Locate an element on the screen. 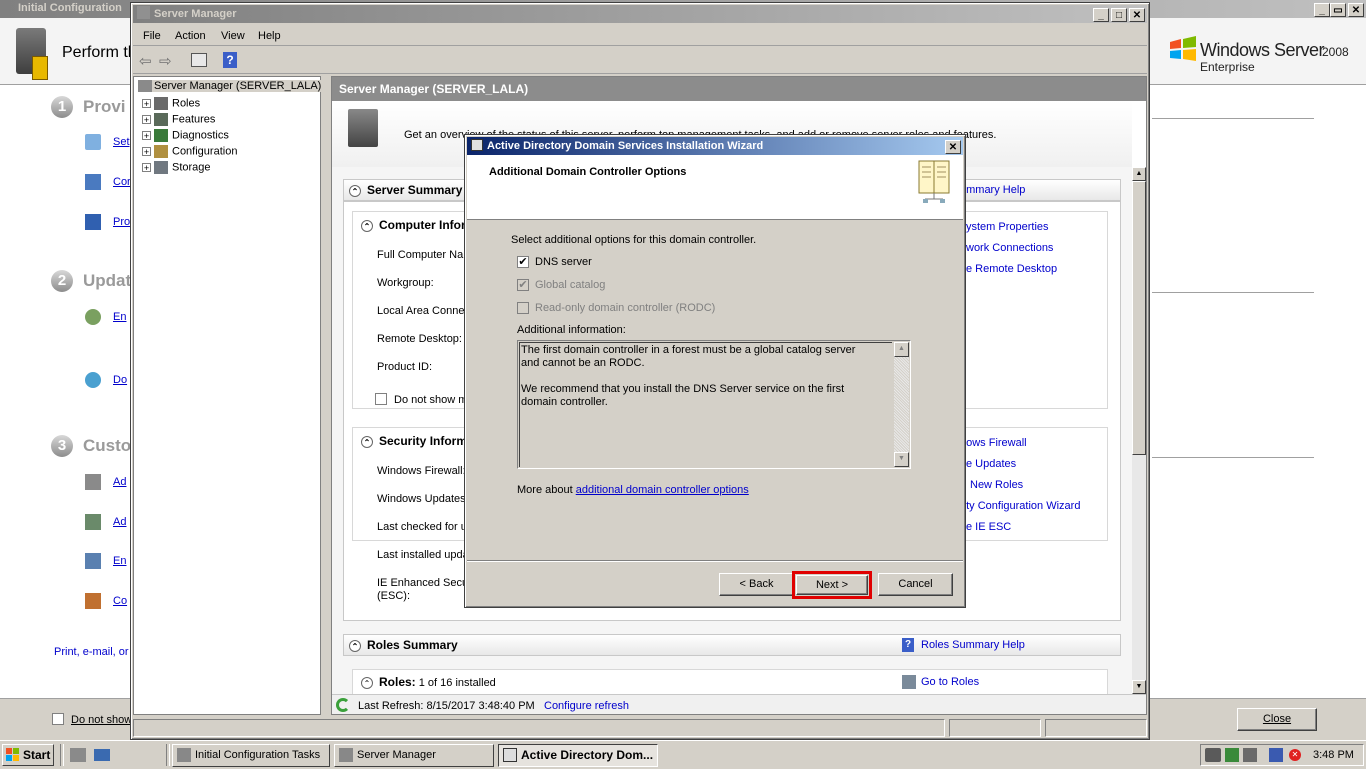  info-scrollbar: ▲ ▼ is located at coordinates (901, 404).